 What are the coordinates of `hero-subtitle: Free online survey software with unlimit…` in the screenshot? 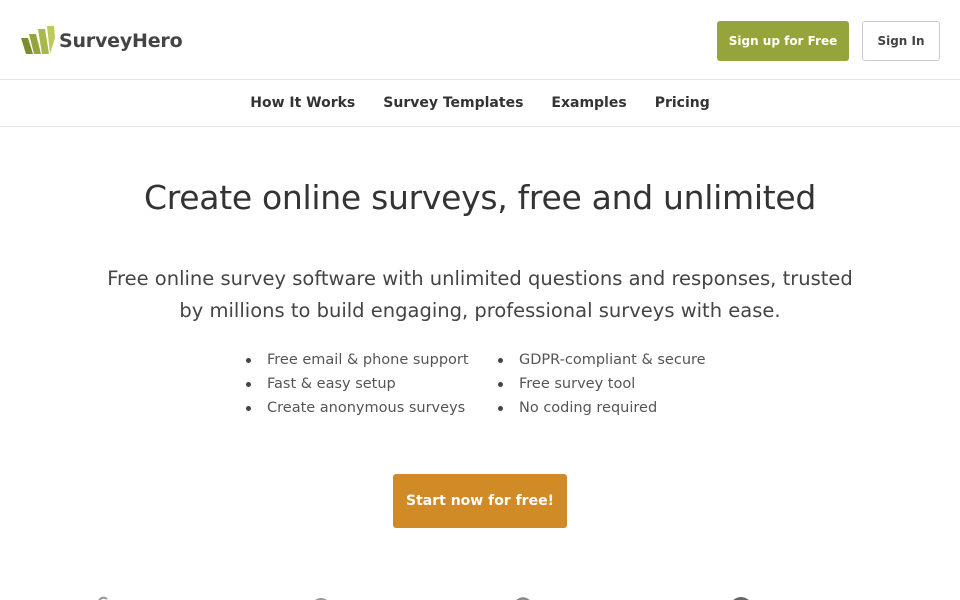 It's located at (480, 294).